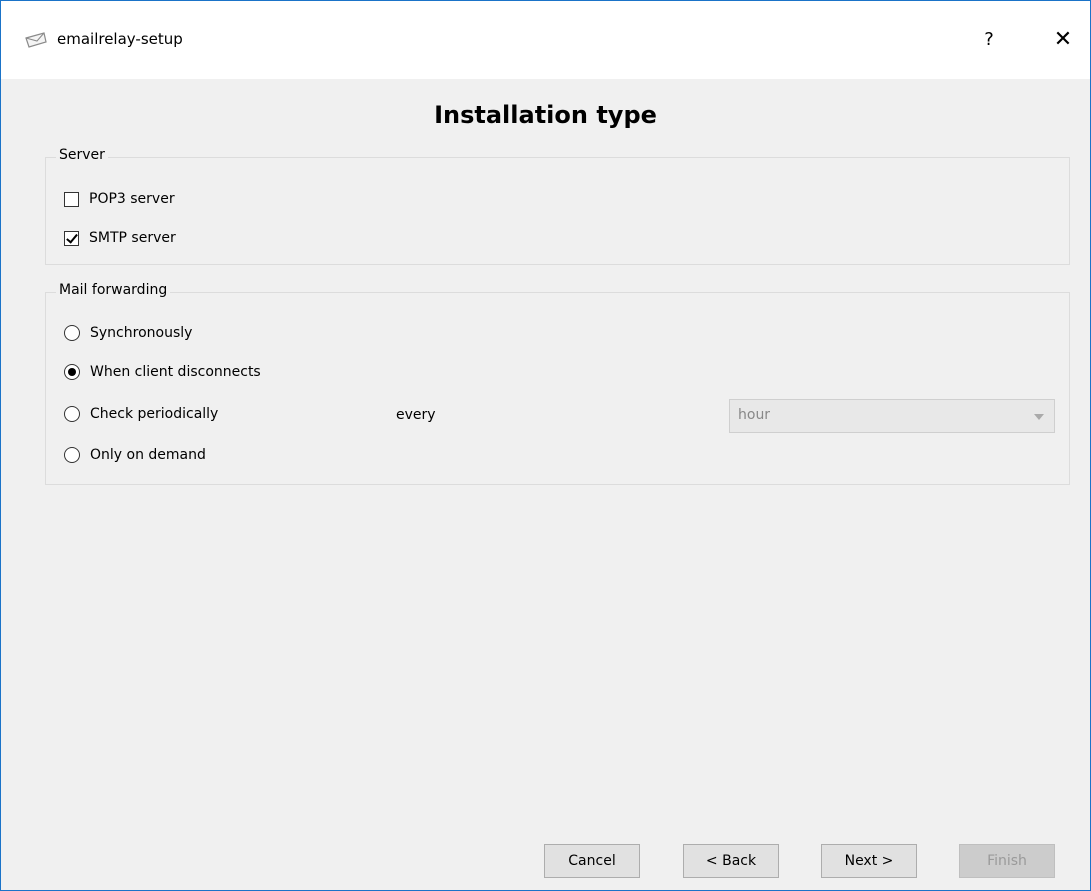 The width and height of the screenshot is (1091, 891). Describe the element at coordinates (148, 455) in the screenshot. I see `only-on-demand-label: Only on demand` at that location.